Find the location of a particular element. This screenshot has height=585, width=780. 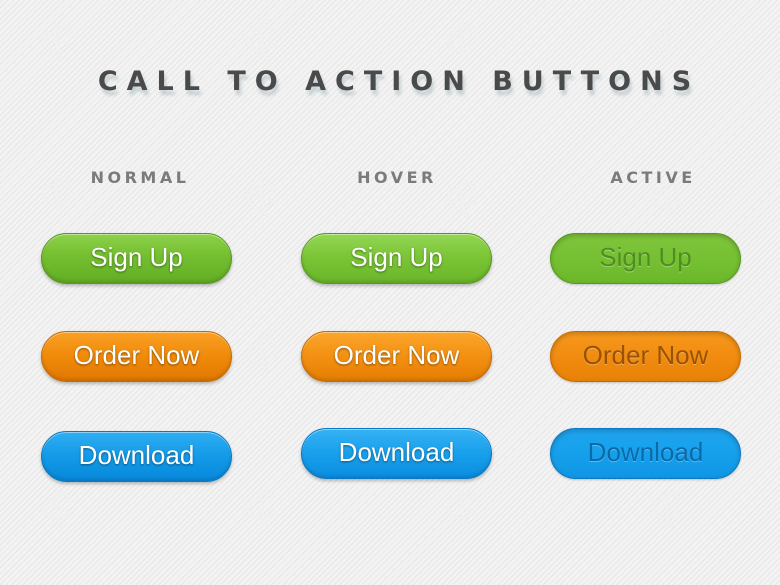

sign-up-button-hover: Sign Up is located at coordinates (396, 258).